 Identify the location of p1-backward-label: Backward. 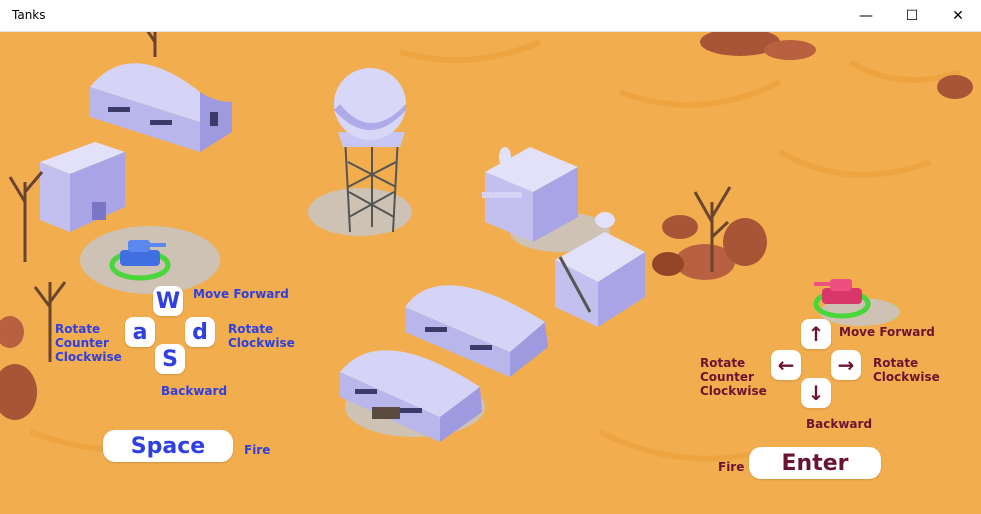
(194, 391).